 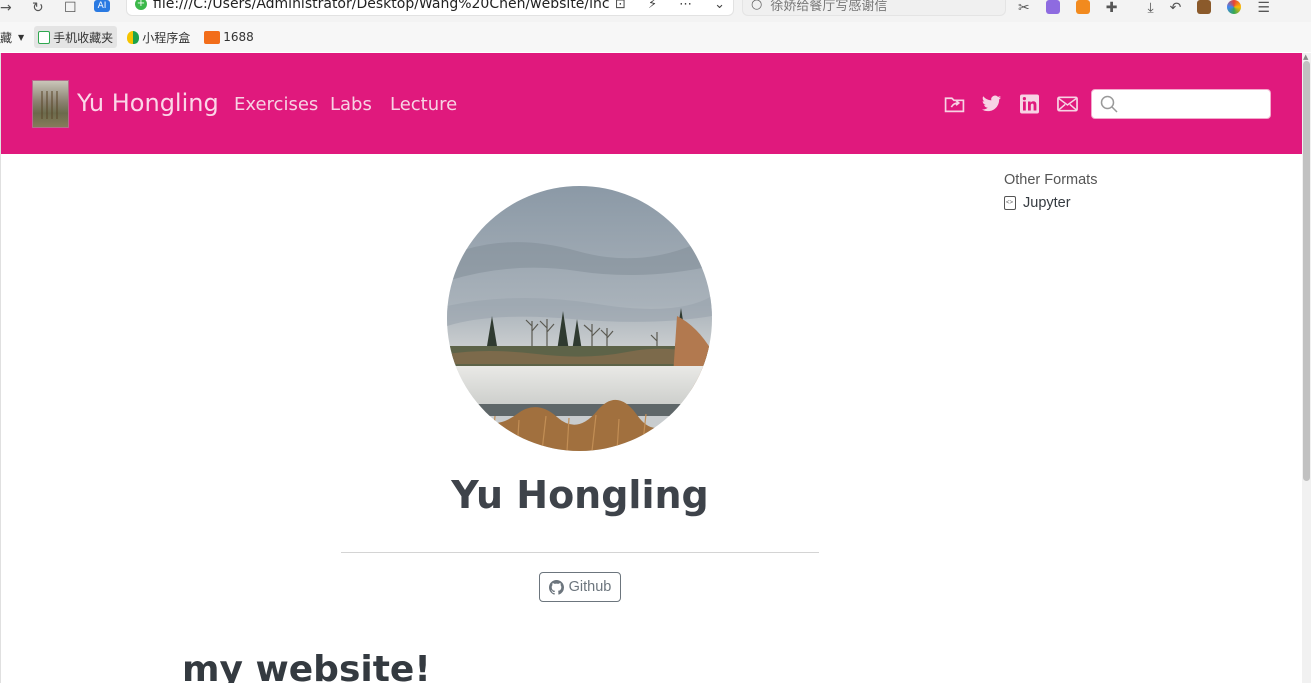 I want to click on bookmark-1688: 1688, so click(x=229, y=37).